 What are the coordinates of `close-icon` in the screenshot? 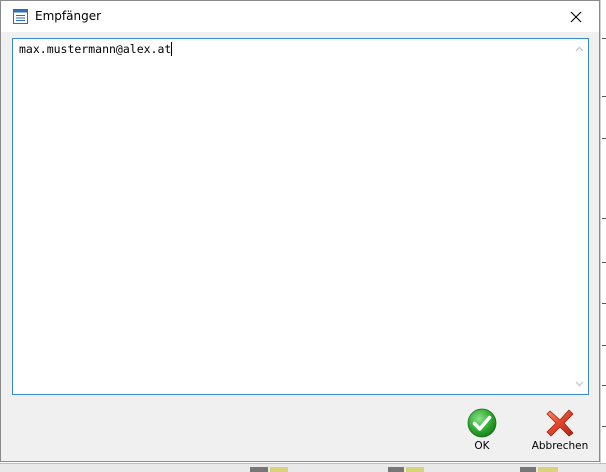 It's located at (576, 16).